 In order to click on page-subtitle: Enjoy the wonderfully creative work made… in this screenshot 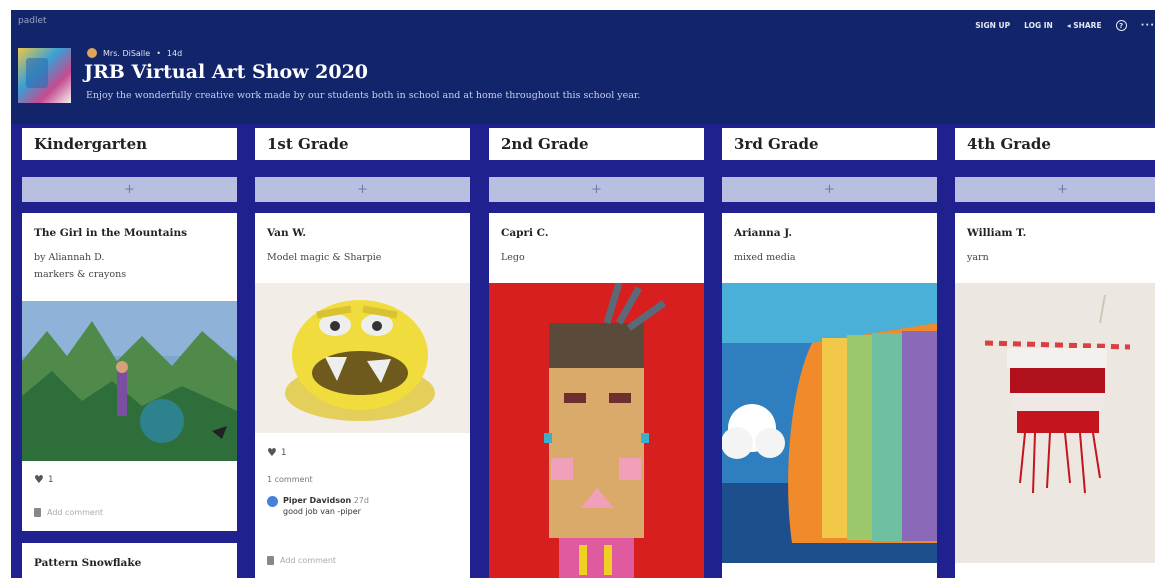, I will do `click(363, 95)`.